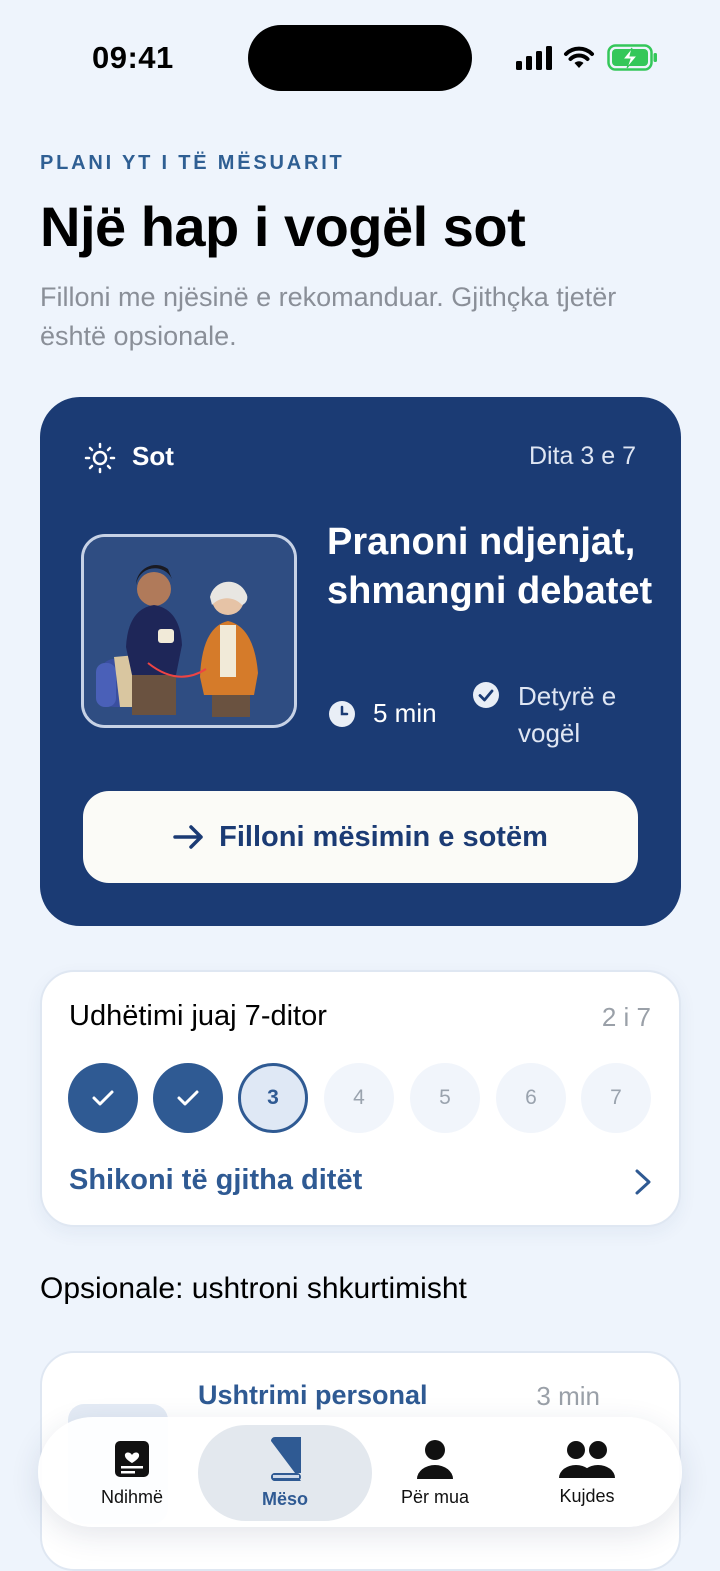 Image resolution: width=720 pixels, height=1571 pixels. Describe the element at coordinates (435, 1459) in the screenshot. I see `person-icon` at that location.